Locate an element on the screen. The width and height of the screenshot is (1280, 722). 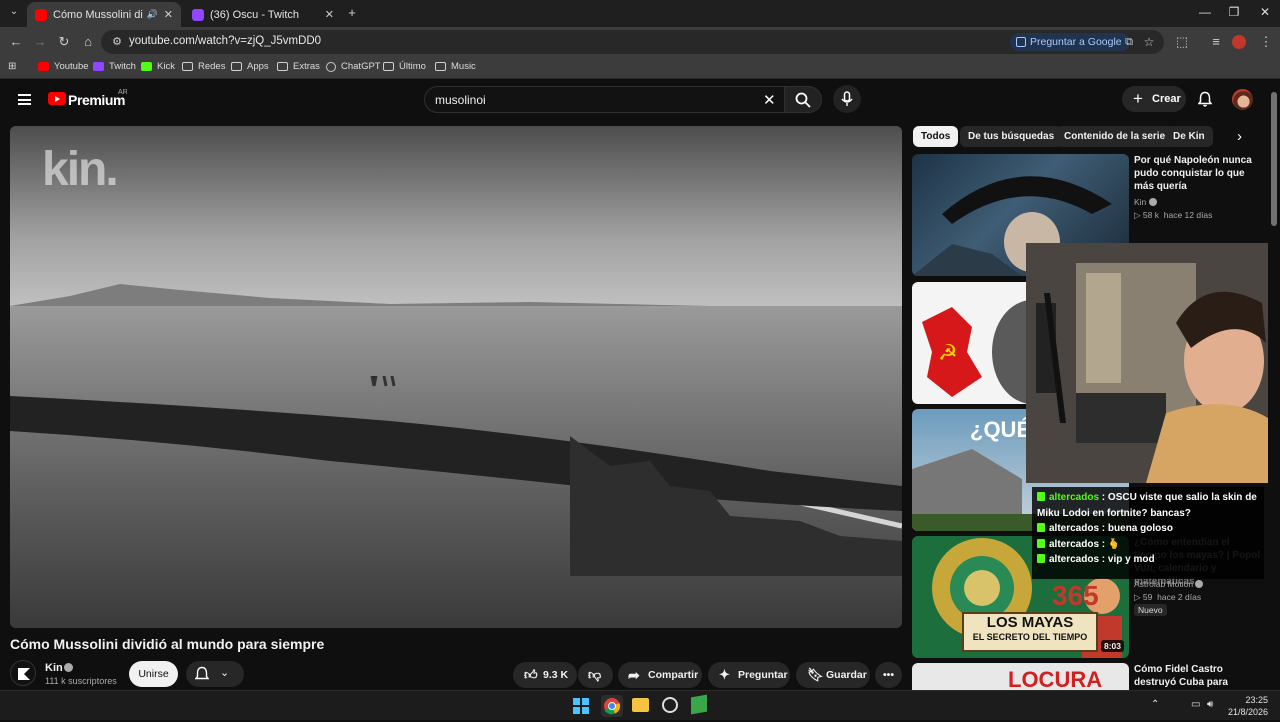
channel-label: Astrolab Motion is located at coordinates (1164, 584).